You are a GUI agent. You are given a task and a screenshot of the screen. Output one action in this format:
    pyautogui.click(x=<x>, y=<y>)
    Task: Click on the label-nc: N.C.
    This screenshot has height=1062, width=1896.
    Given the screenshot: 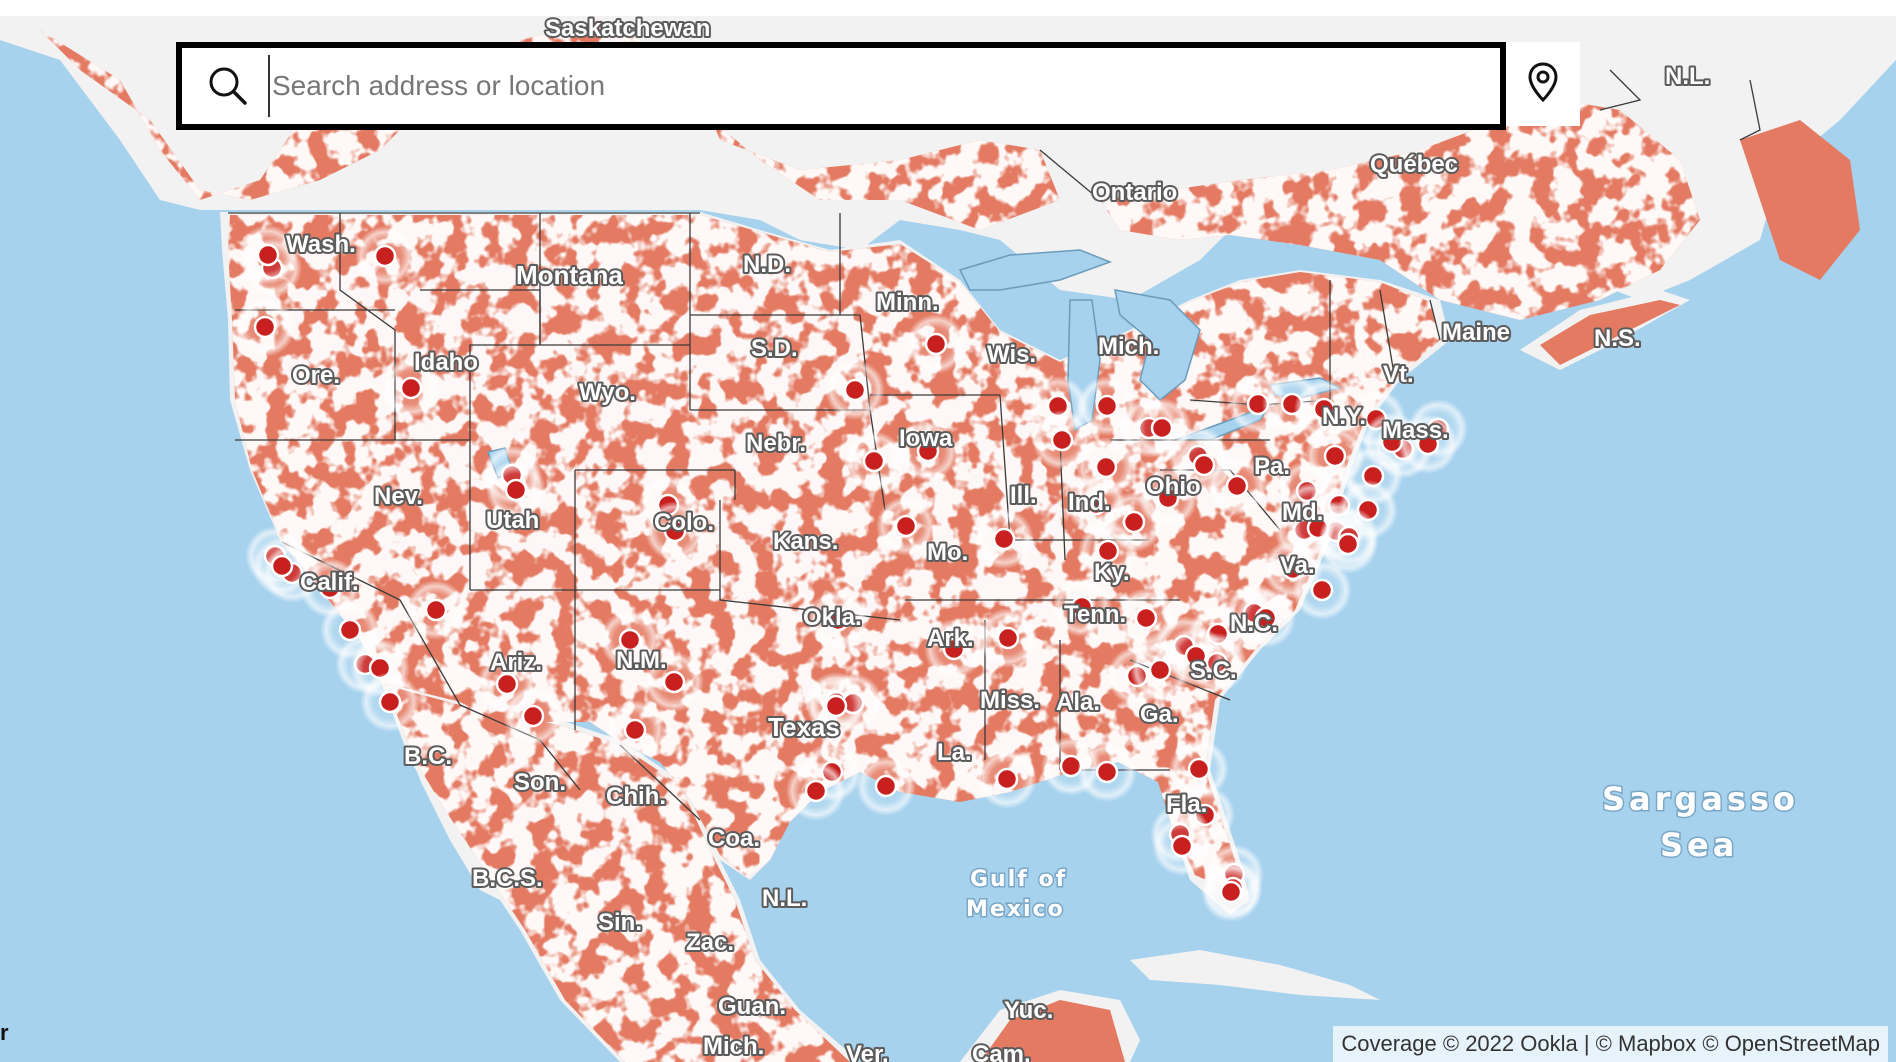 What is the action you would take?
    pyautogui.click(x=1254, y=623)
    